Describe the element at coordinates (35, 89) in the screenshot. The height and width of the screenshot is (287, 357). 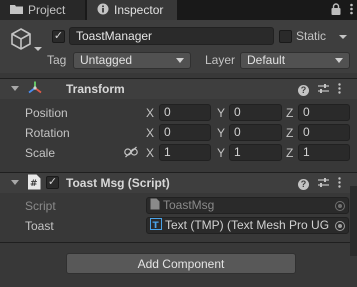
I see `transform-icon` at that location.